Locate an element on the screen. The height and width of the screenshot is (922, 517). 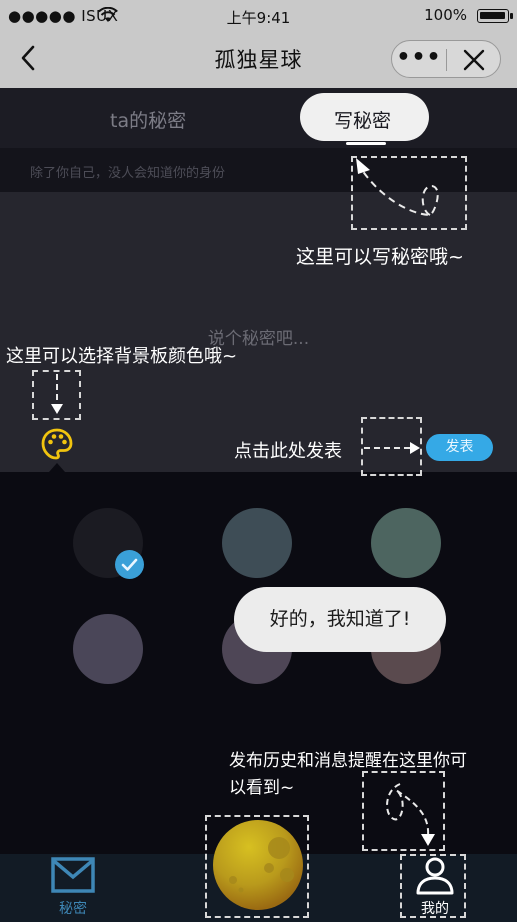
bottom-tab-secret-label: 秘密 is located at coordinates (73, 909).